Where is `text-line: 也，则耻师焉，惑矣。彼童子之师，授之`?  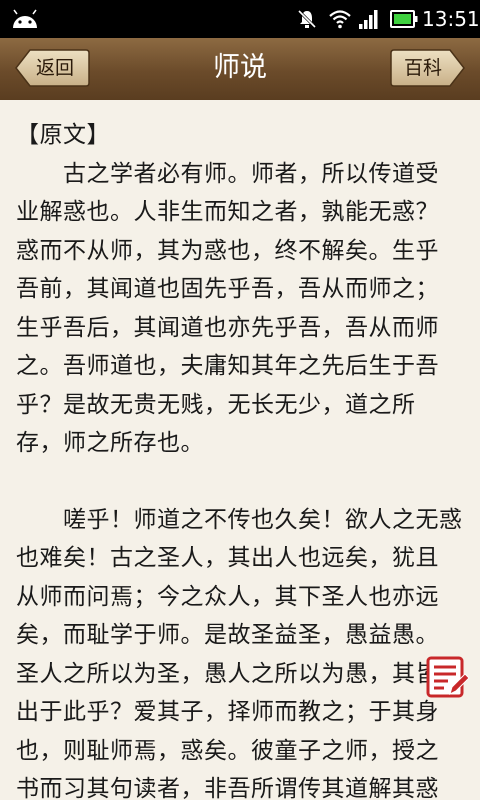 text-line: 也，则耻师焉，惑矣。彼童子之师，授之 is located at coordinates (227, 750).